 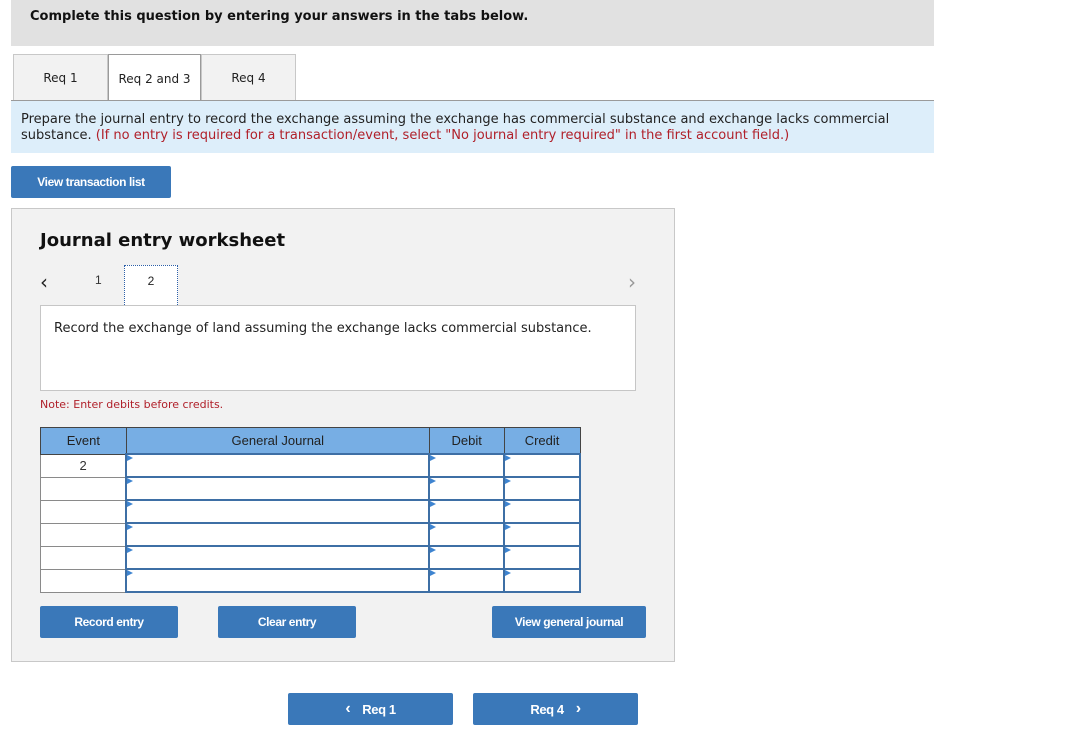 I want to click on view-general-journal-button: View general journal, so click(x=569, y=622).